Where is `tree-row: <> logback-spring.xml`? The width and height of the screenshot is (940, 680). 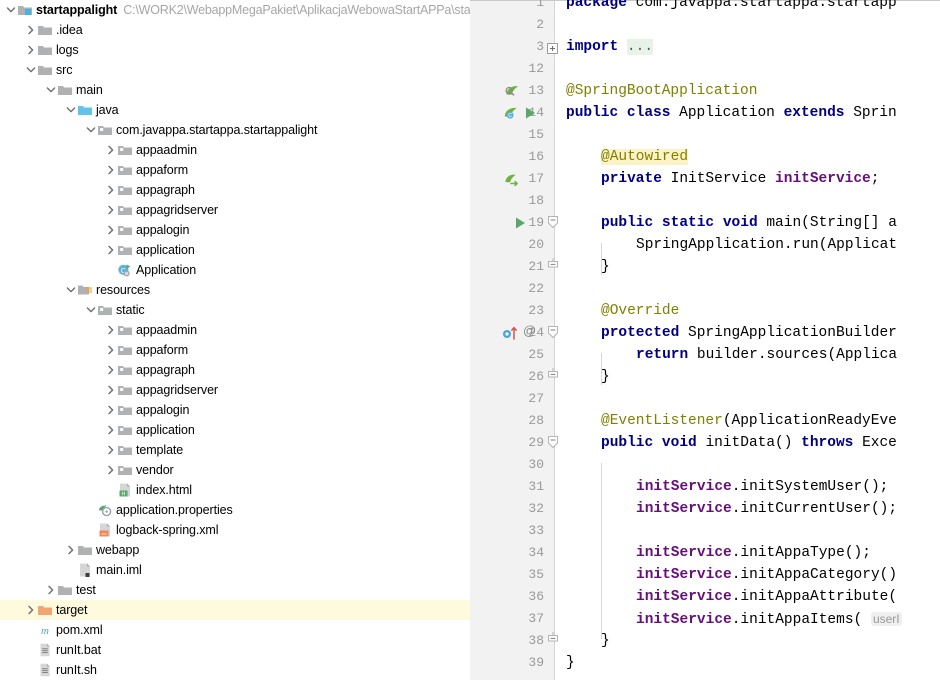
tree-row: <> logback-spring.xml is located at coordinates (235, 530).